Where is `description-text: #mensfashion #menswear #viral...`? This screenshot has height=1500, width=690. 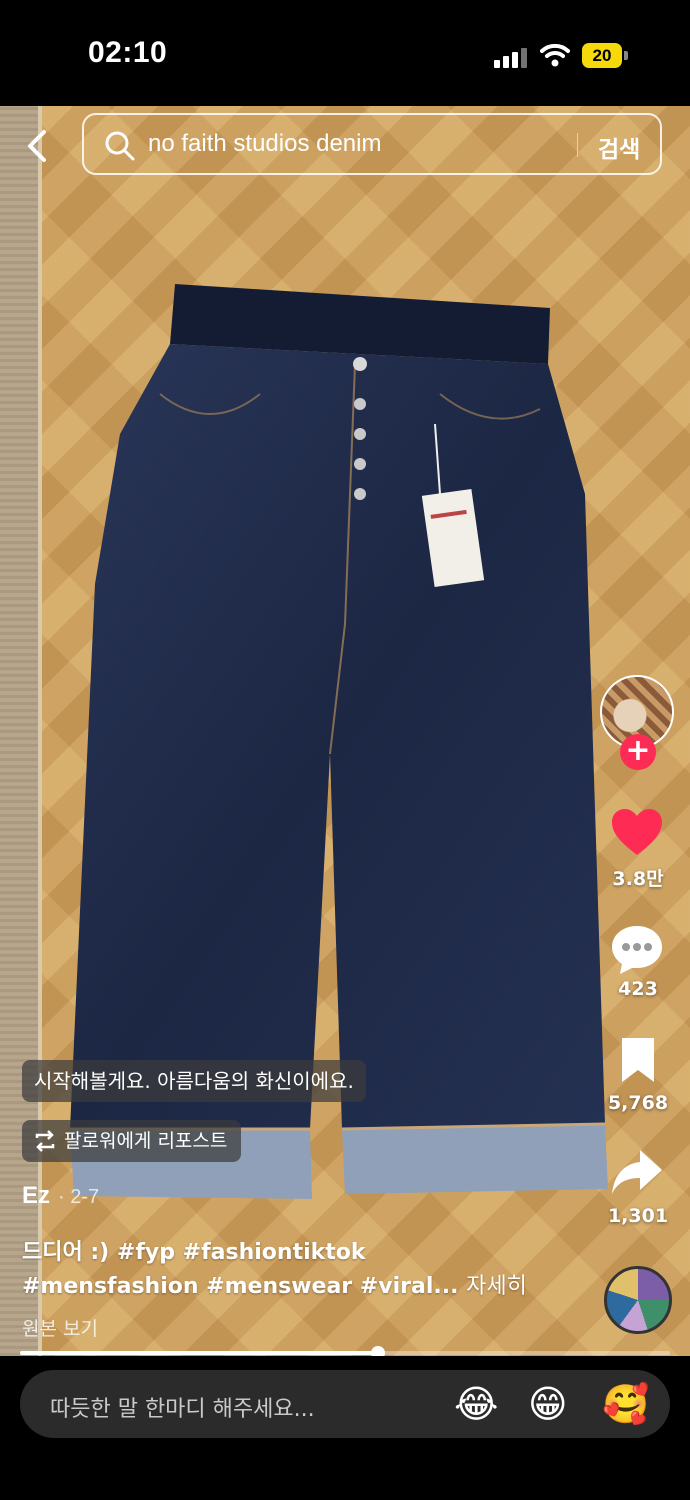
description-text: #mensfashion #menswear #viral... is located at coordinates (240, 1286).